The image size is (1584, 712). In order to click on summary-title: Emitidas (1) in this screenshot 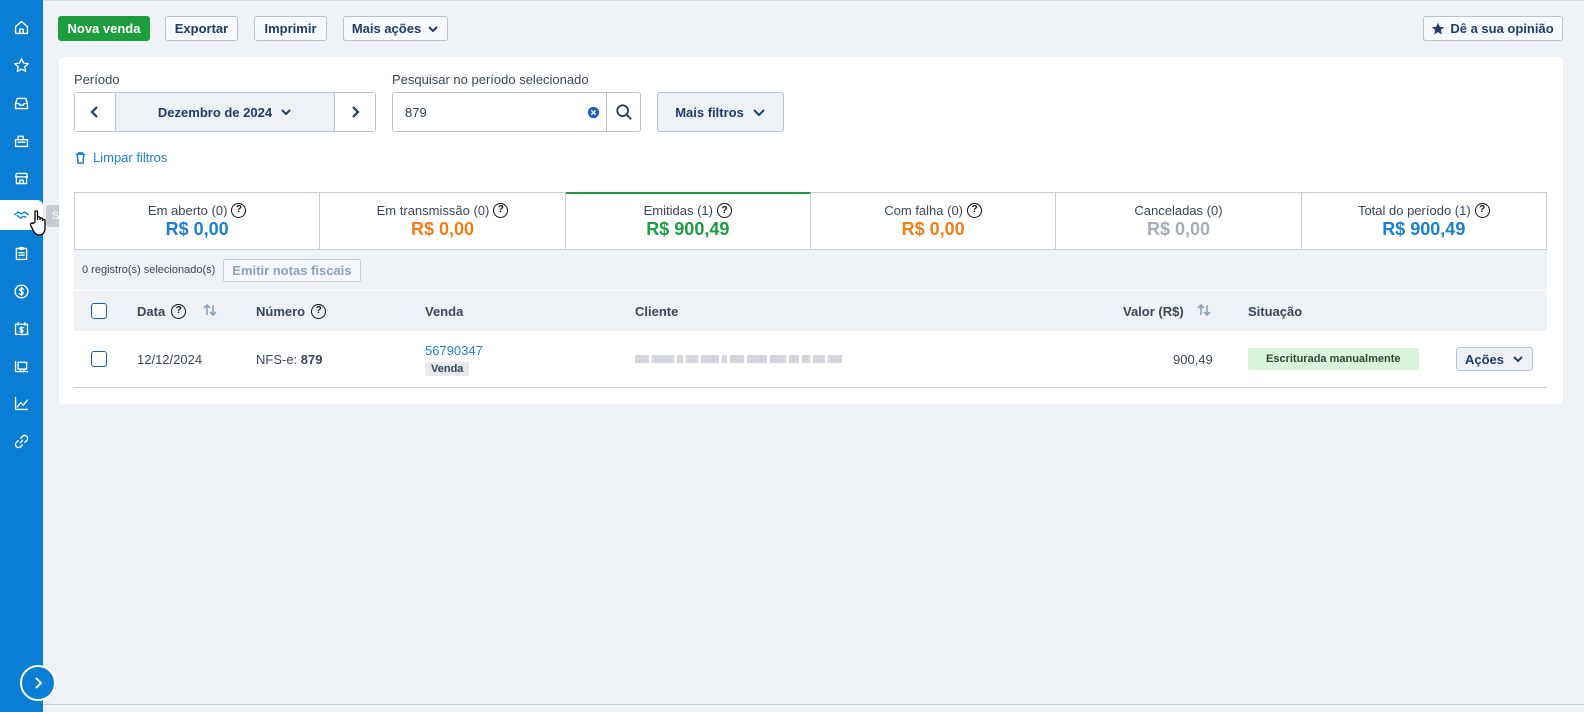, I will do `click(678, 210)`.